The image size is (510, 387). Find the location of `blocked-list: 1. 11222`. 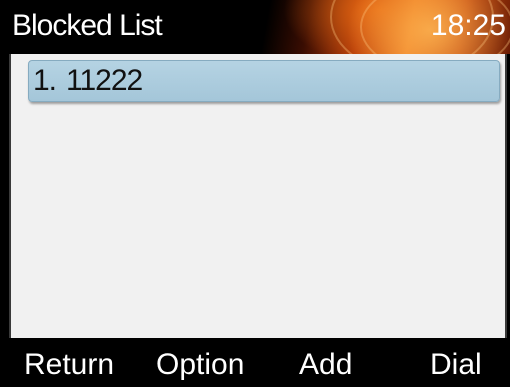

blocked-list: 1. 11222 is located at coordinates (264, 81).